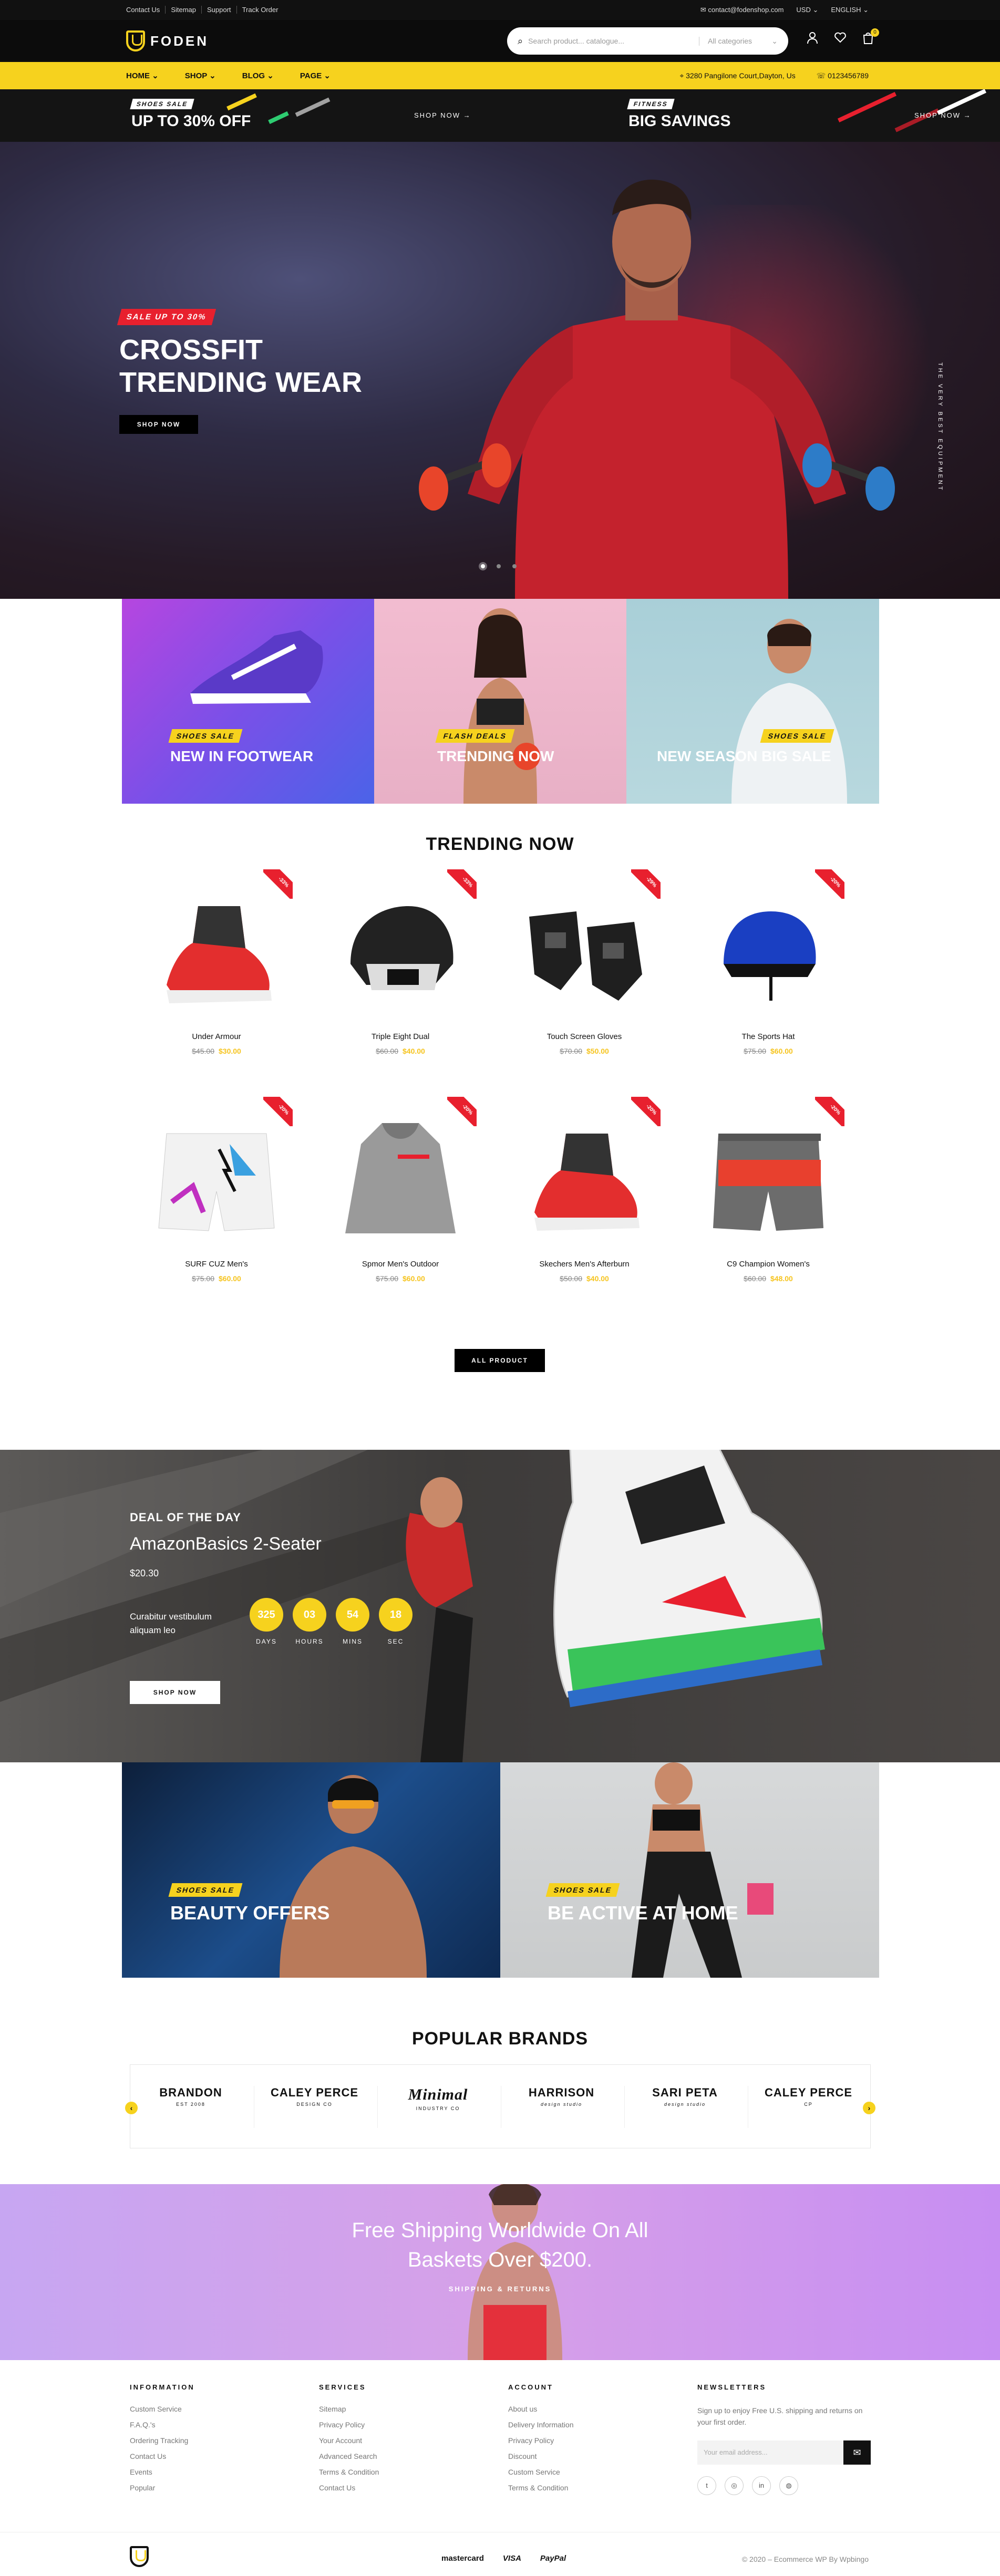  I want to click on nav-item-shop: SHOP ⌄, so click(201, 75).